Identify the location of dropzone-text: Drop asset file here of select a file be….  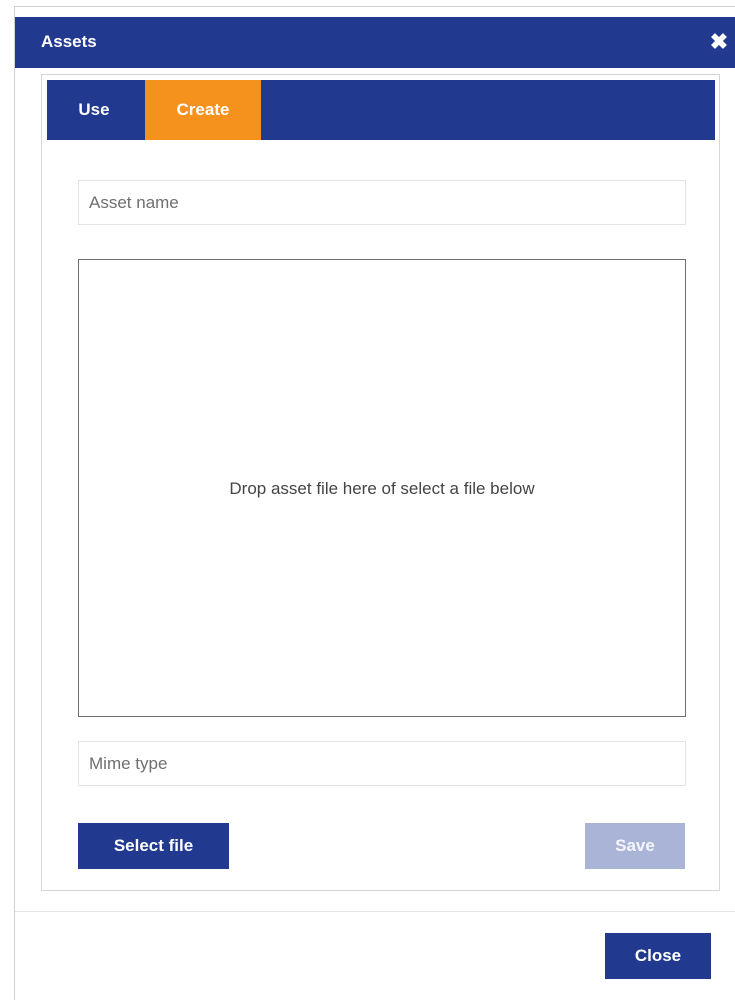
(382, 488).